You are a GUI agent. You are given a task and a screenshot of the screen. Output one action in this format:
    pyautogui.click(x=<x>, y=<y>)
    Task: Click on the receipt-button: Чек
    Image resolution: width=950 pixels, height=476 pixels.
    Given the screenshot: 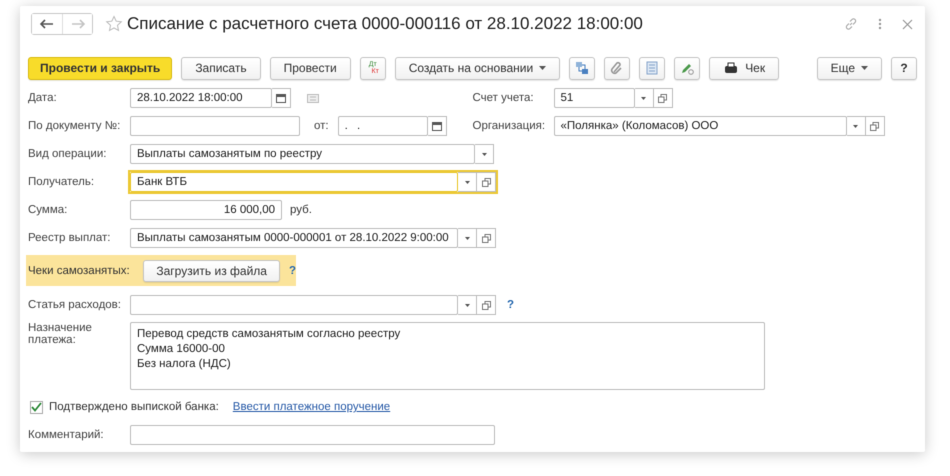 What is the action you would take?
    pyautogui.click(x=744, y=68)
    